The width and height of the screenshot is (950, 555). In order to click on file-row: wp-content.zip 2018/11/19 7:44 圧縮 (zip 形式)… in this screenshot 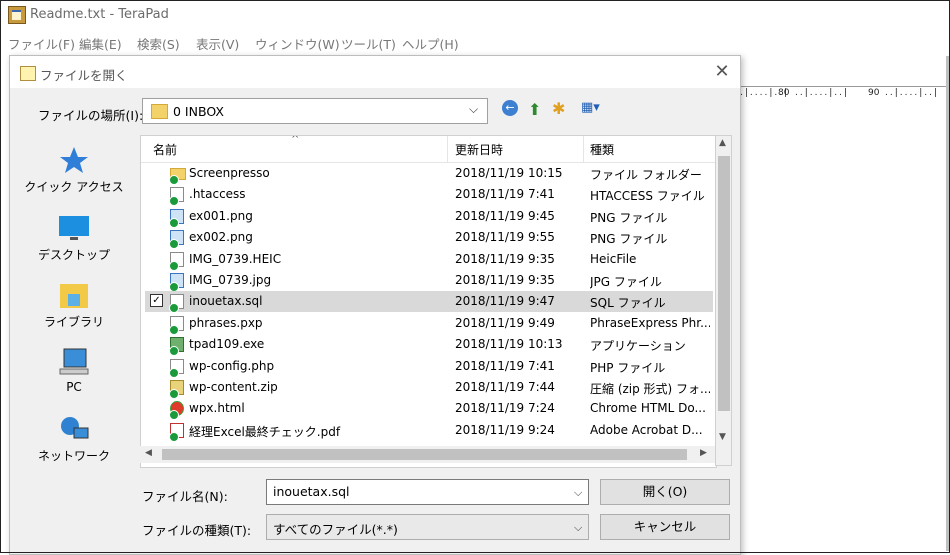, I will do `click(429, 388)`.